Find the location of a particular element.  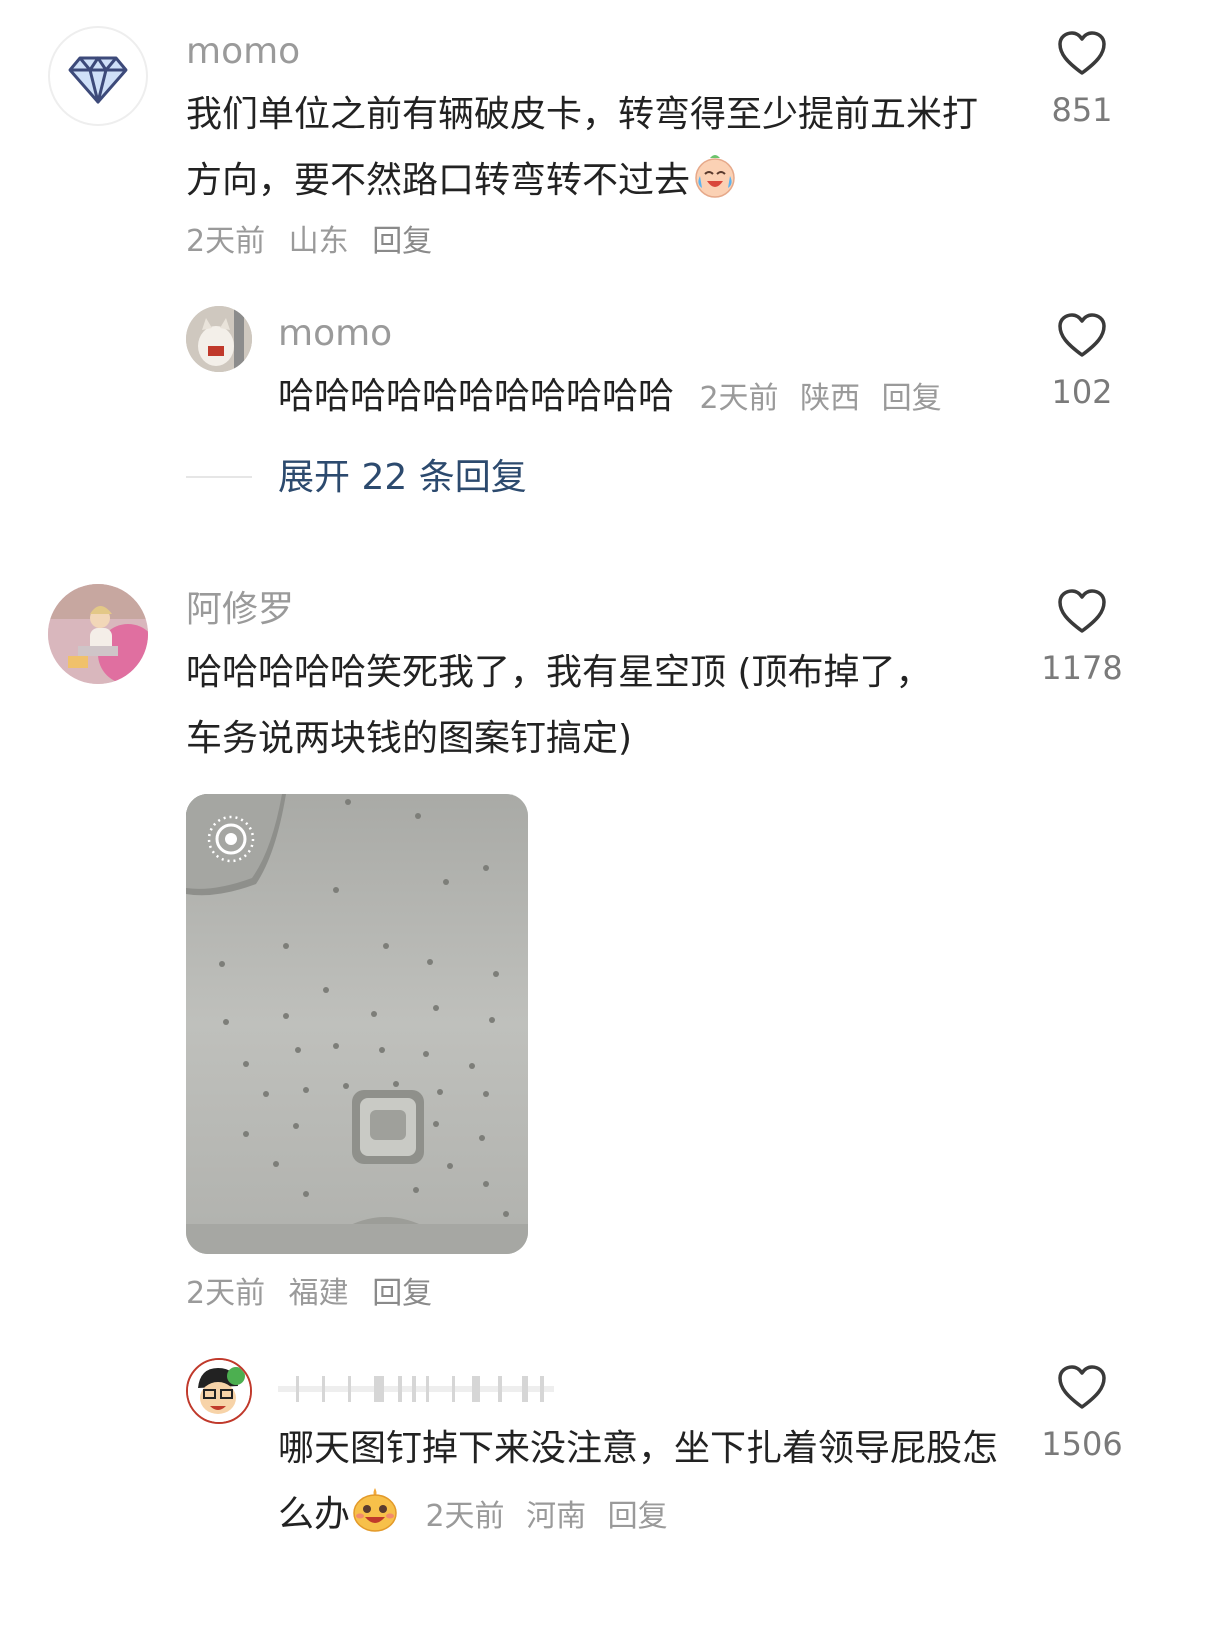

like-count: 851 is located at coordinates (1082, 110).